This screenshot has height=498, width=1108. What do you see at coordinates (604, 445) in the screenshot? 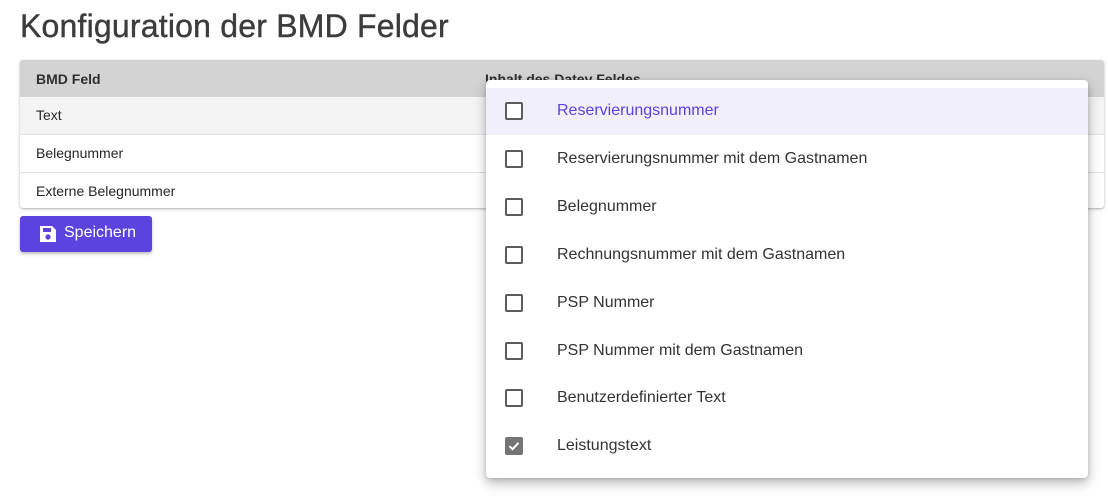
I see `option-label: Leistungstext` at bounding box center [604, 445].